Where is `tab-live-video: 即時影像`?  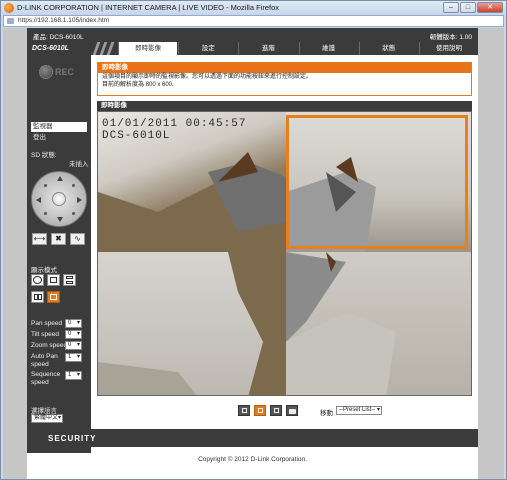
tab-live-video: 即時影像 is located at coordinates (148, 48).